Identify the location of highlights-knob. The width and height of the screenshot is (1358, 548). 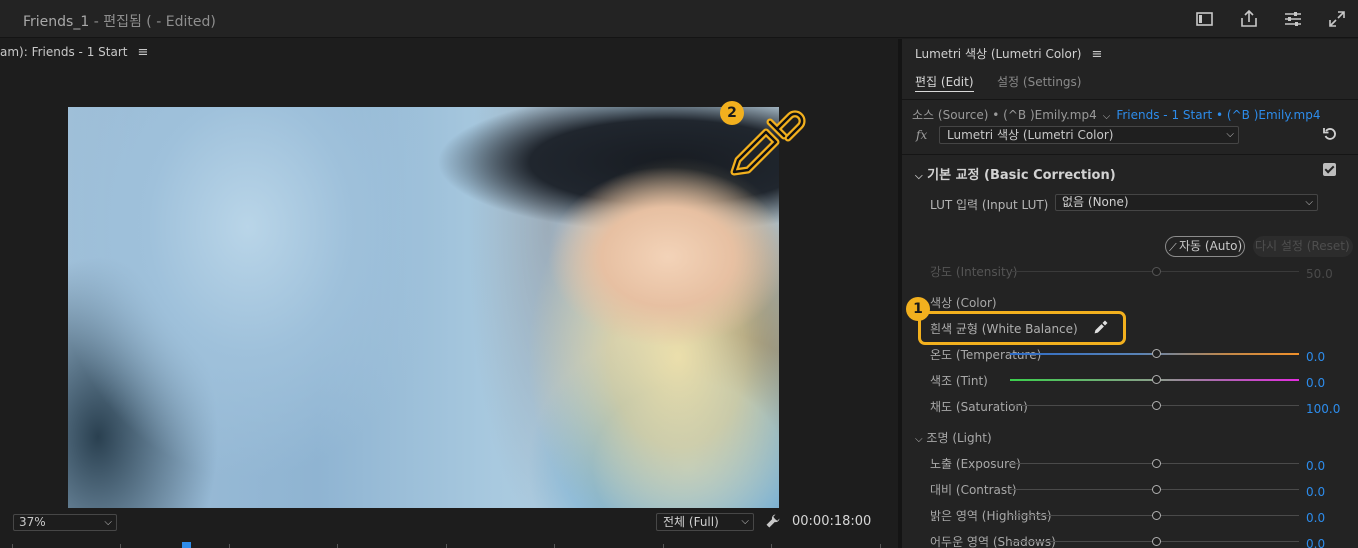
(1156, 515).